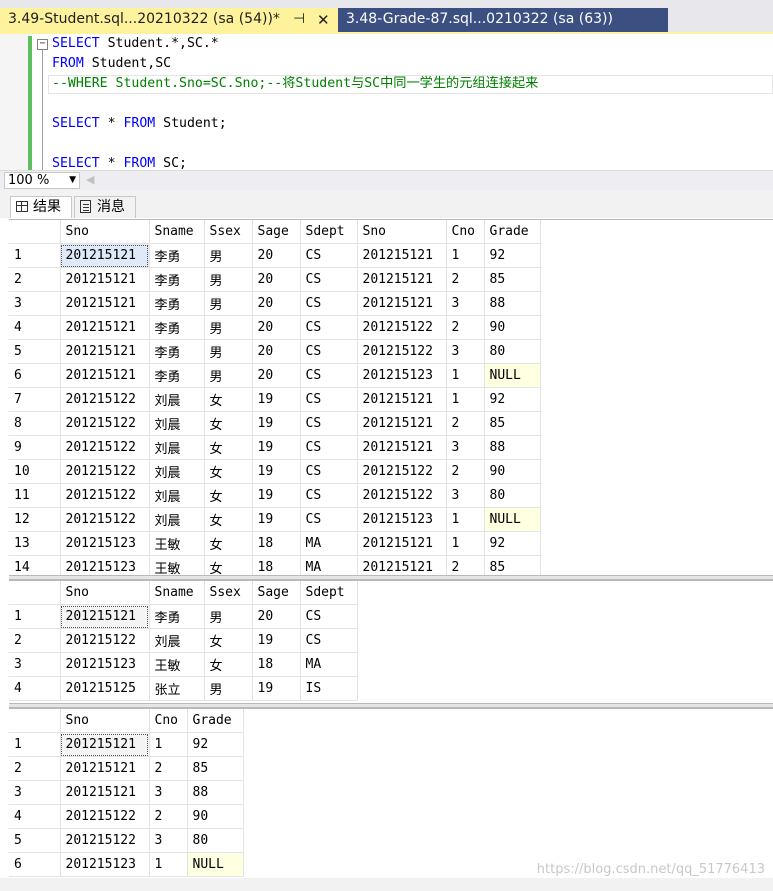 The image size is (773, 891). I want to click on row-number: 9, so click(35, 447).